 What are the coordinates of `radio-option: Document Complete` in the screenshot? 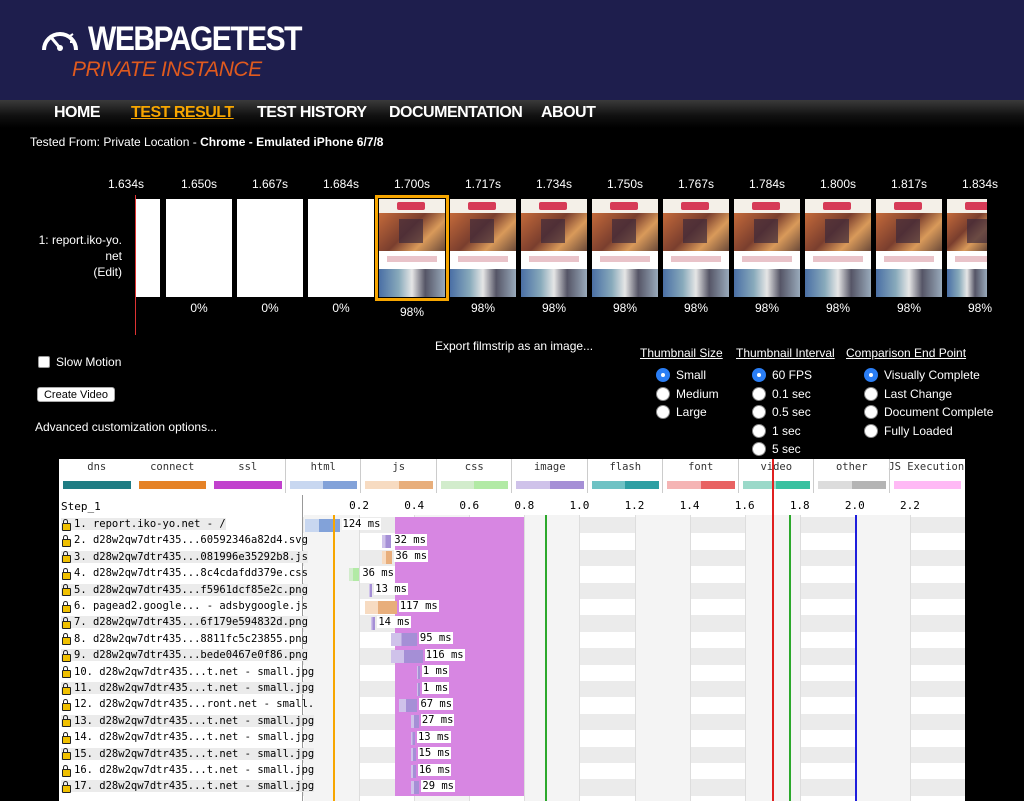 It's located at (919, 412).